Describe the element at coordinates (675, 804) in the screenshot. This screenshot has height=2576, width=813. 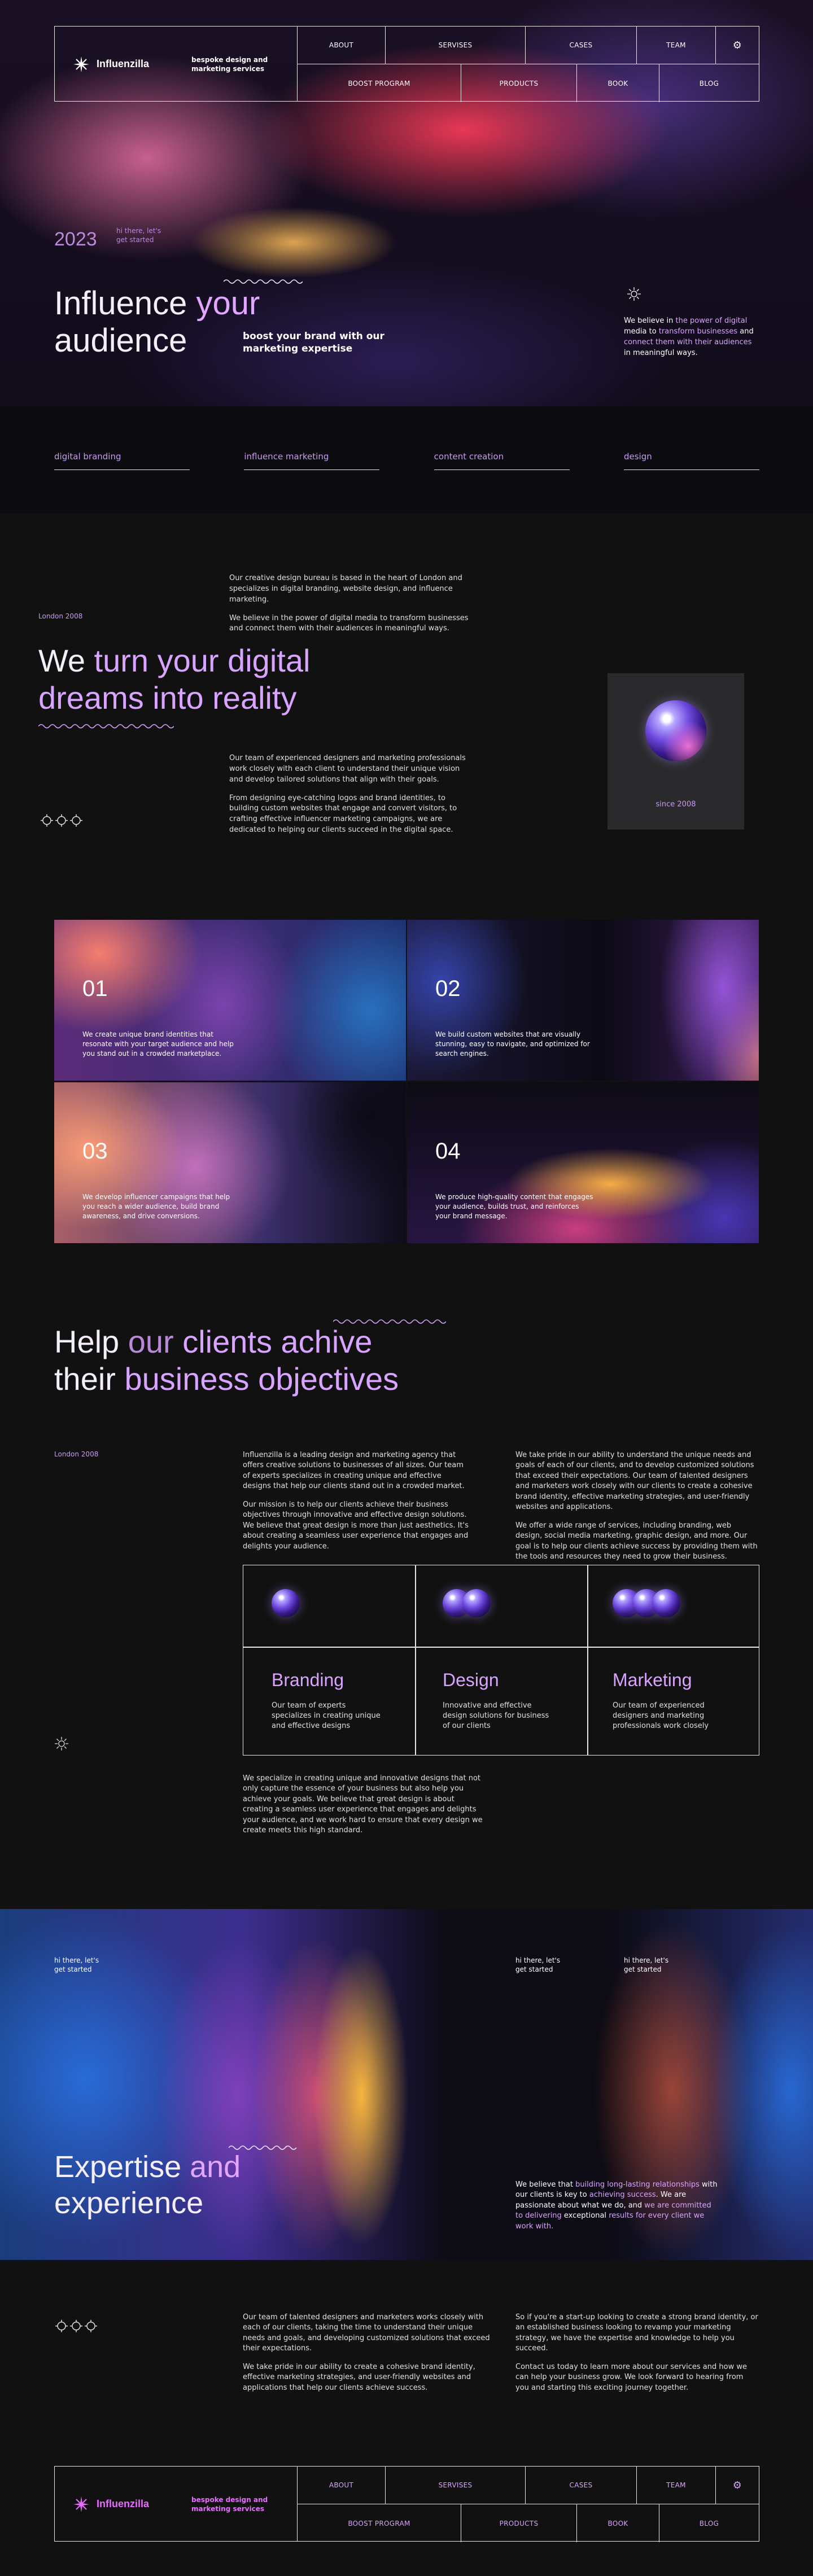
I see `since-label: since 2008` at that location.